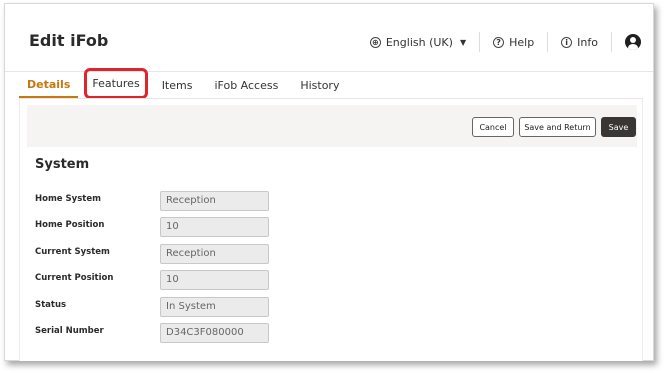 This screenshot has height=373, width=664. Describe the element at coordinates (68, 199) in the screenshot. I see `home-system-label: Home System` at that location.